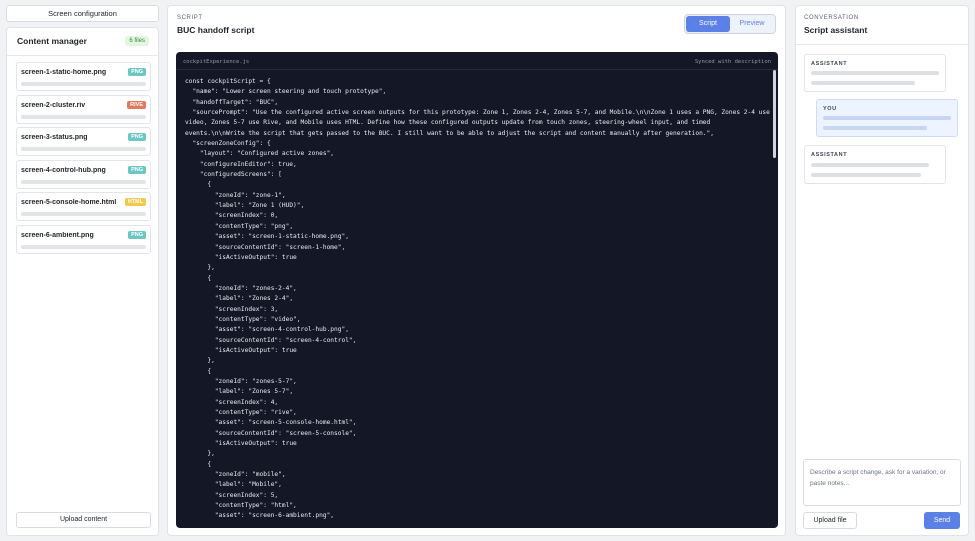 This screenshot has width=975, height=541. Describe the element at coordinates (190, 18) in the screenshot. I see `section-label: SCRIPT` at that location.